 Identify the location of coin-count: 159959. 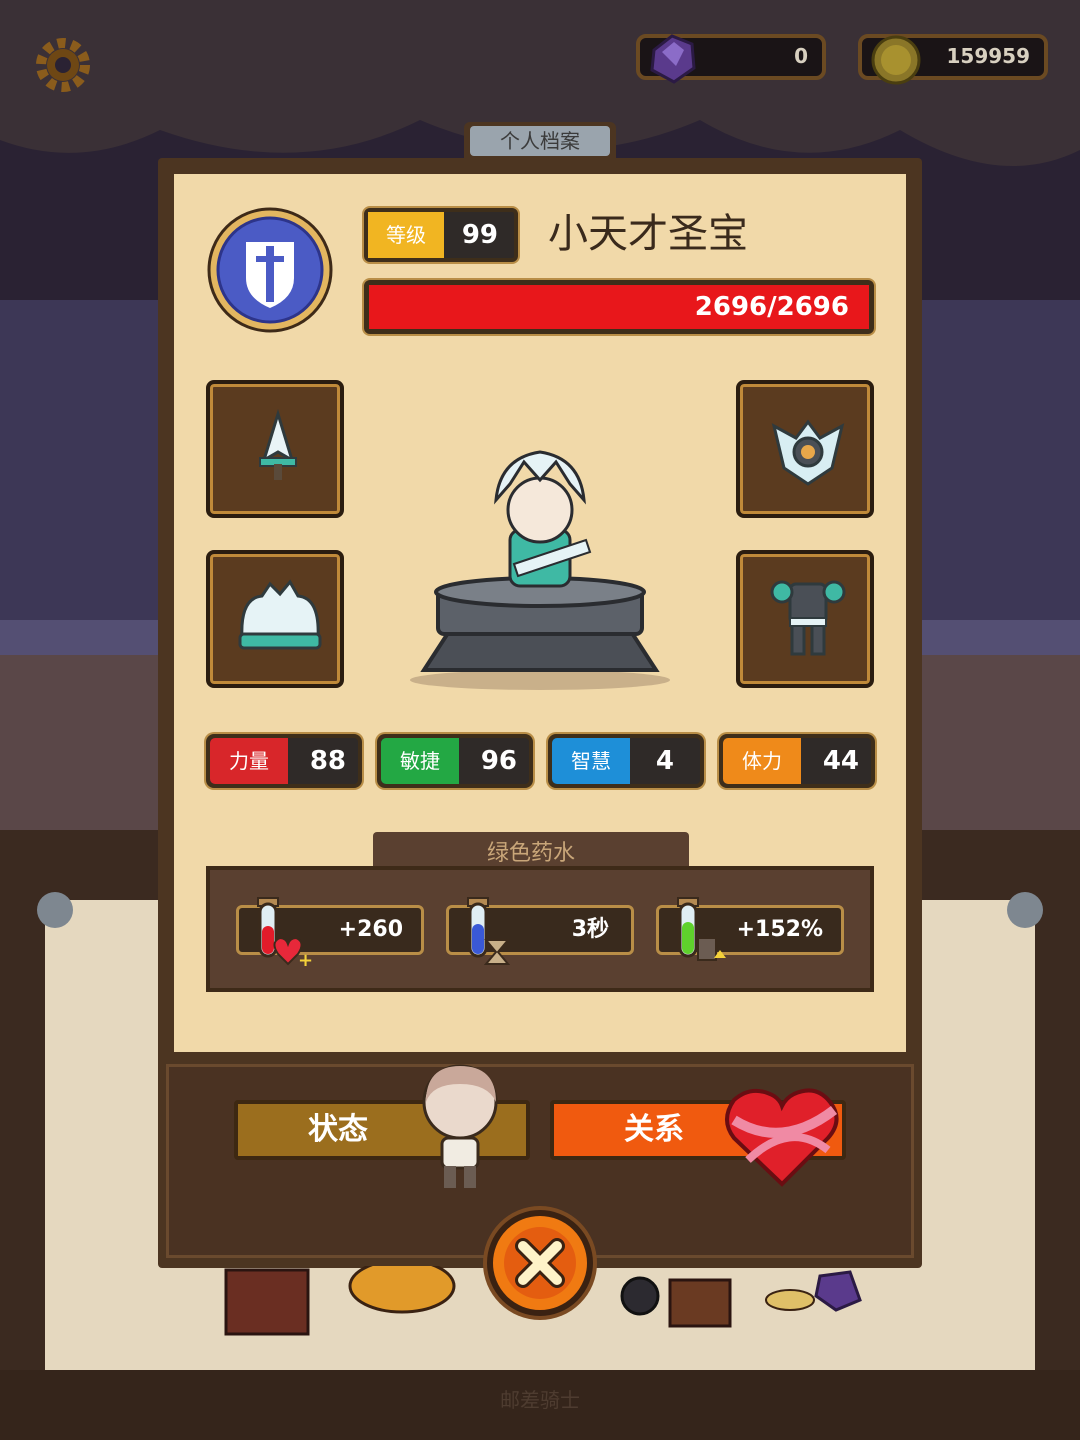
(988, 56).